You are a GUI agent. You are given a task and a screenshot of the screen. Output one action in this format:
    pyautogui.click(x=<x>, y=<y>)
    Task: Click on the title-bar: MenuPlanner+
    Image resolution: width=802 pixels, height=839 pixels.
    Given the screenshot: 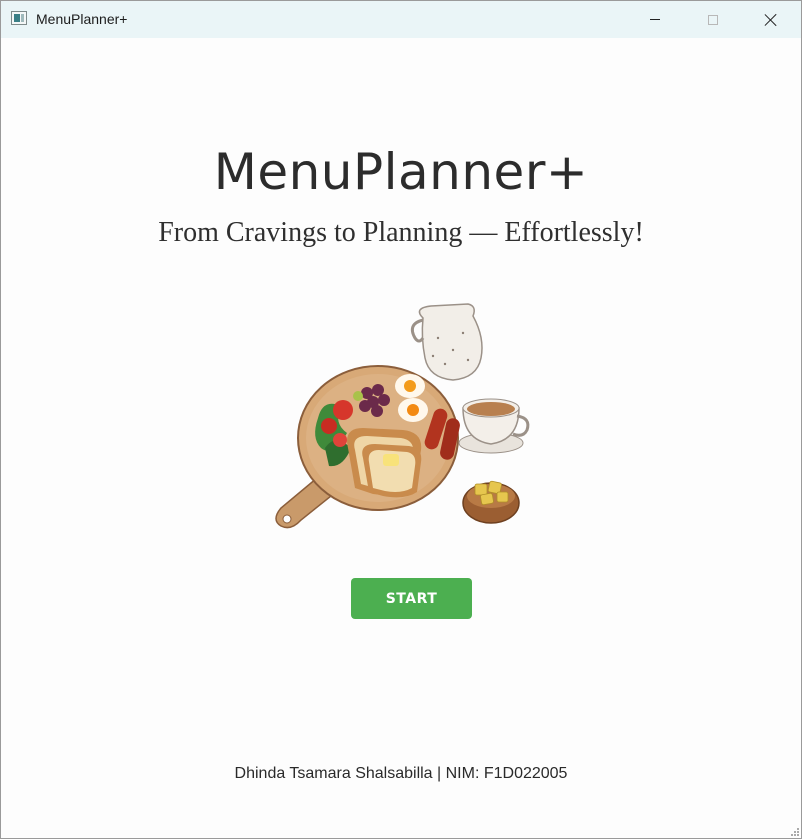 What is the action you would take?
    pyautogui.click(x=401, y=19)
    